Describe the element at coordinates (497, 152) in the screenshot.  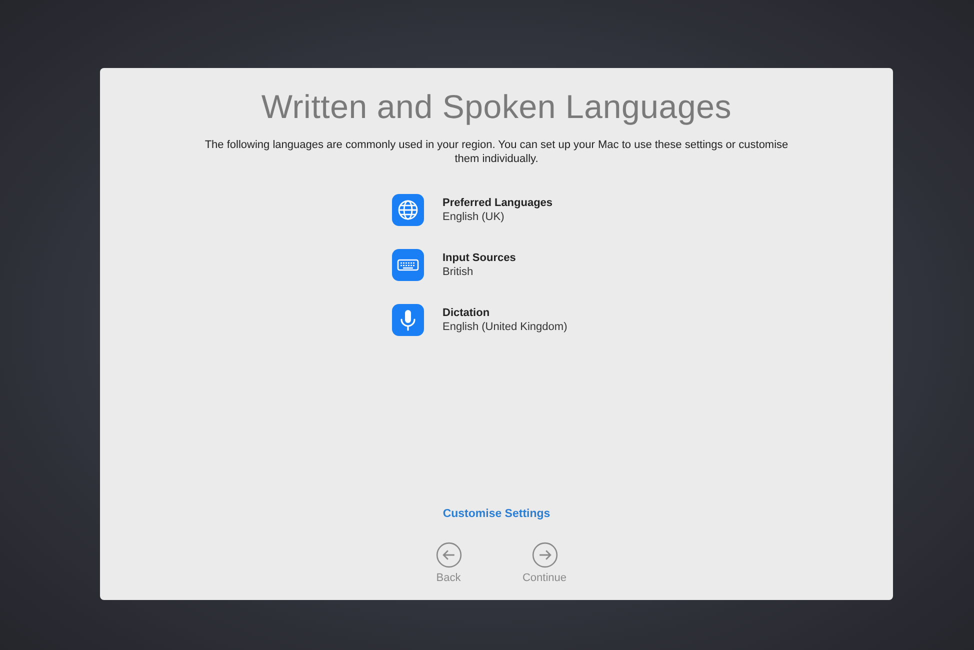
I see `description-text: The following languages are commonly used in your region. You can set up your Mac to use these settings or customise them individually.` at that location.